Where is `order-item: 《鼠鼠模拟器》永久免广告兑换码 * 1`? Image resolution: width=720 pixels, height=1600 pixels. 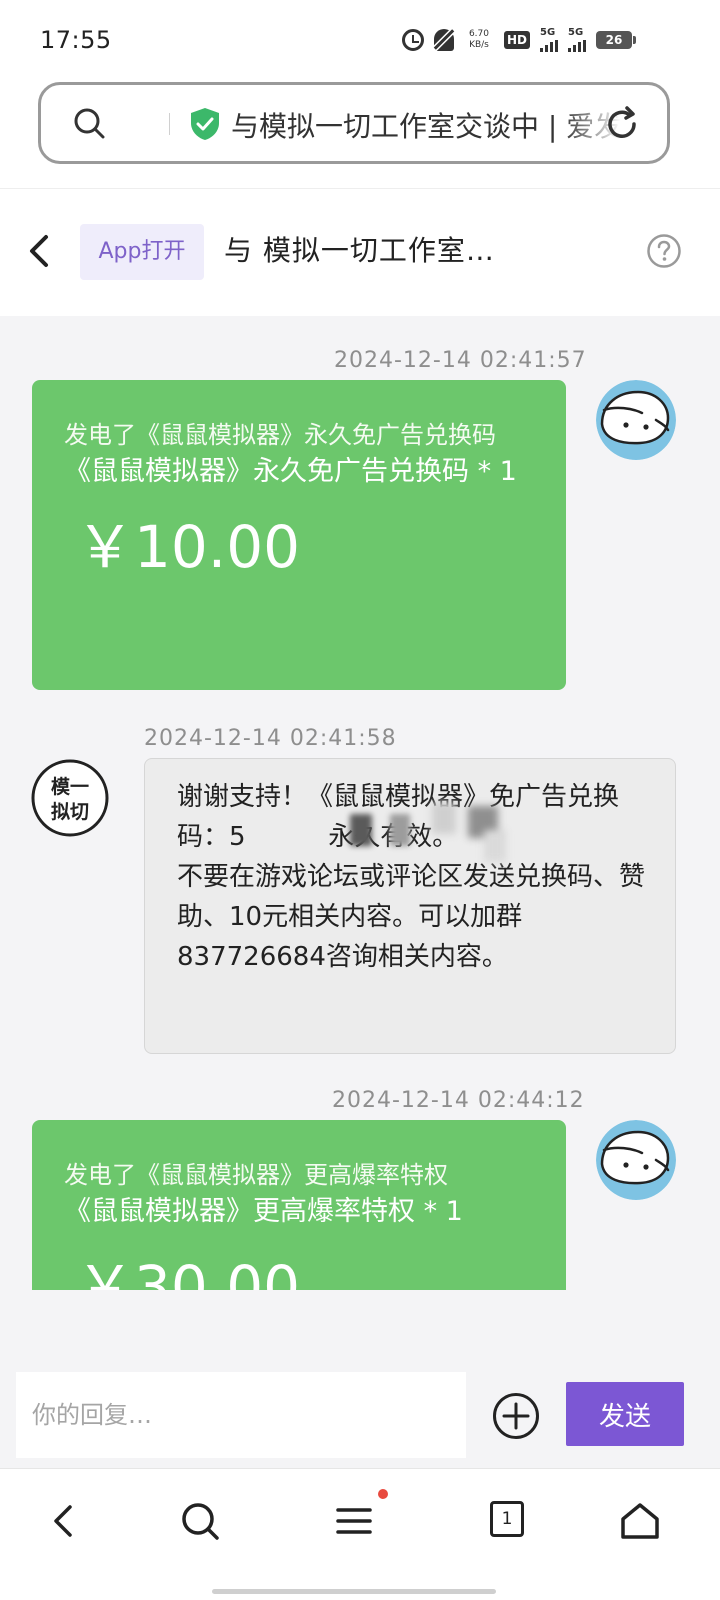
order-item: 《鼠鼠模拟器》永久免广告兑换码 * 1 is located at coordinates (290, 471).